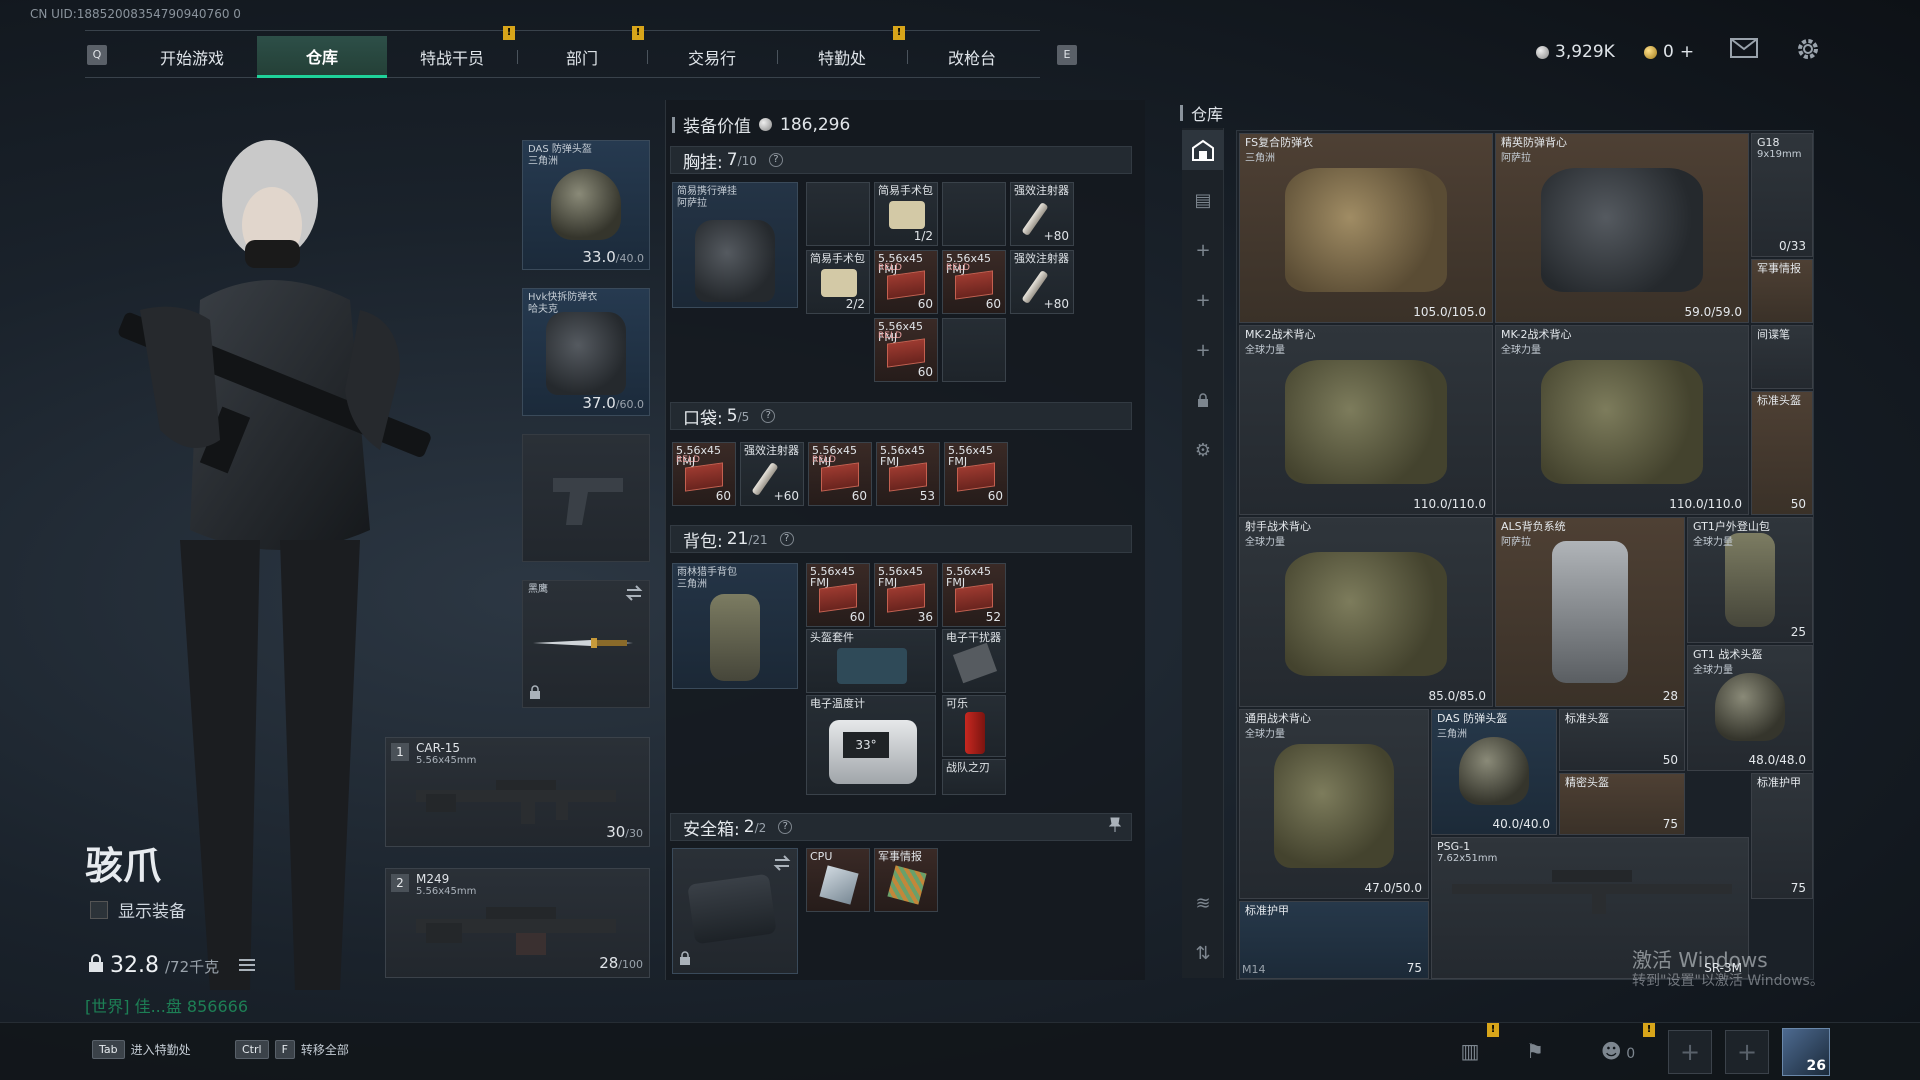 Image resolution: width=1920 pixels, height=1080 pixels. What do you see at coordinates (166, 1005) in the screenshot?
I see `world-chat-message: [世界] 佳...盘 856666` at bounding box center [166, 1005].